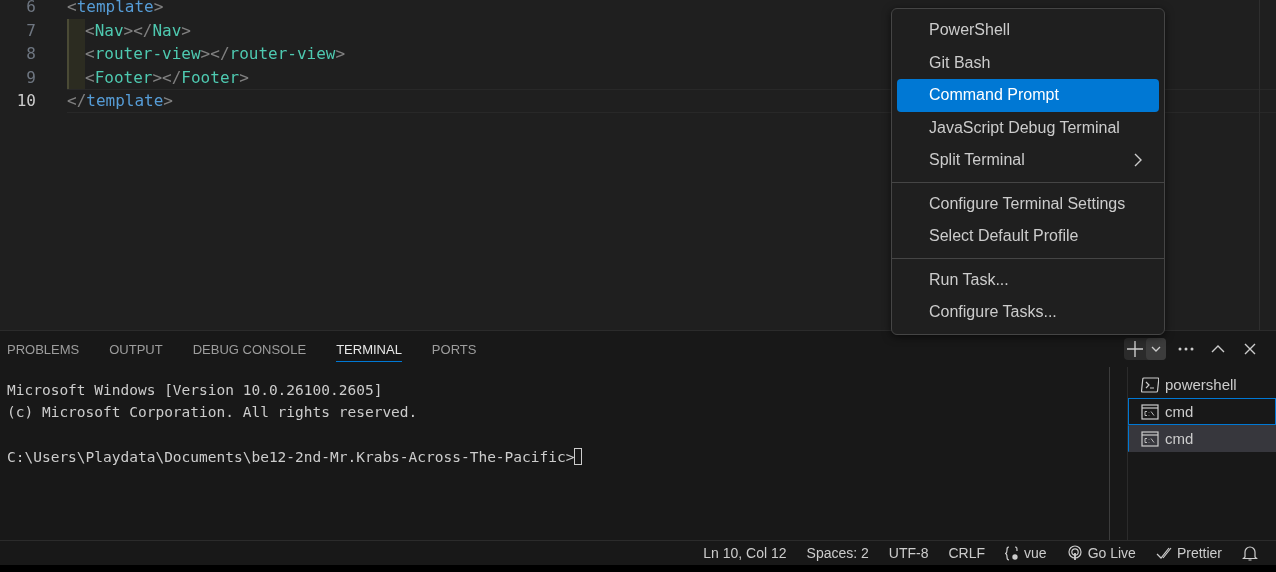 The width and height of the screenshot is (1276, 572). I want to click on line-number: 10, so click(25, 101).